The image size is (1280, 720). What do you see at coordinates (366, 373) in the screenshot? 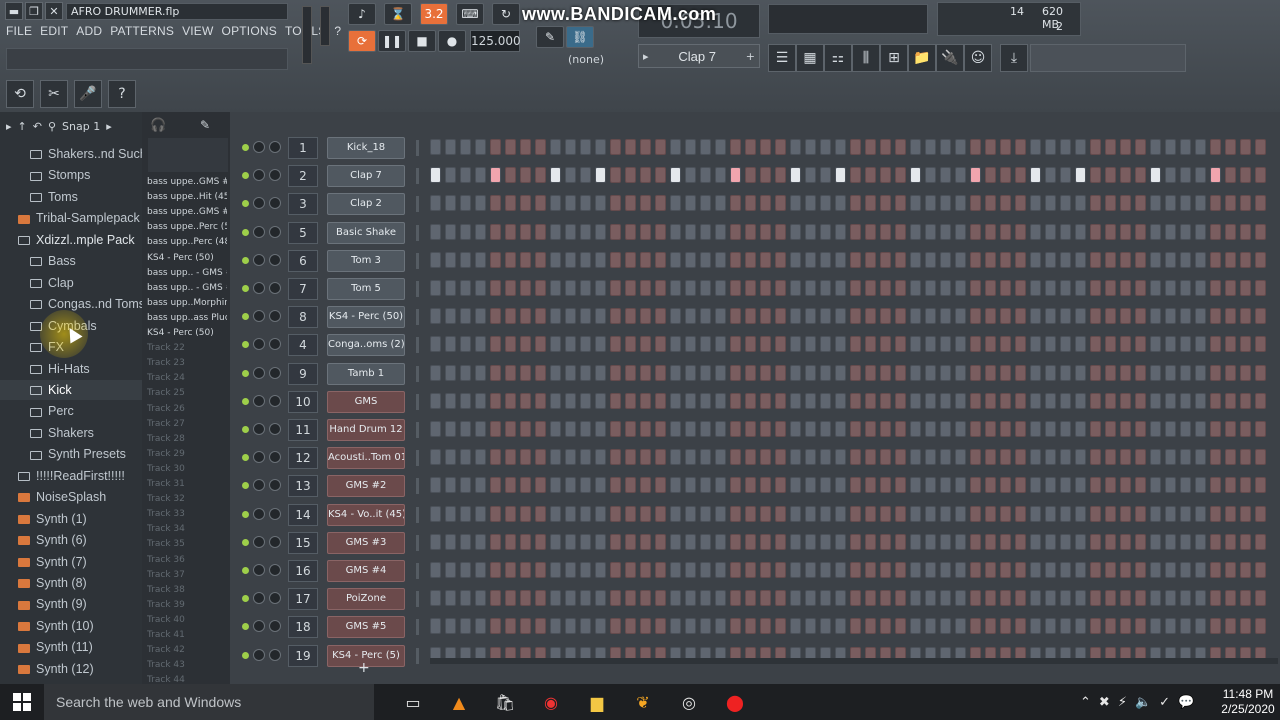
I see `channel-name-button: Tamb 1` at bounding box center [366, 373].